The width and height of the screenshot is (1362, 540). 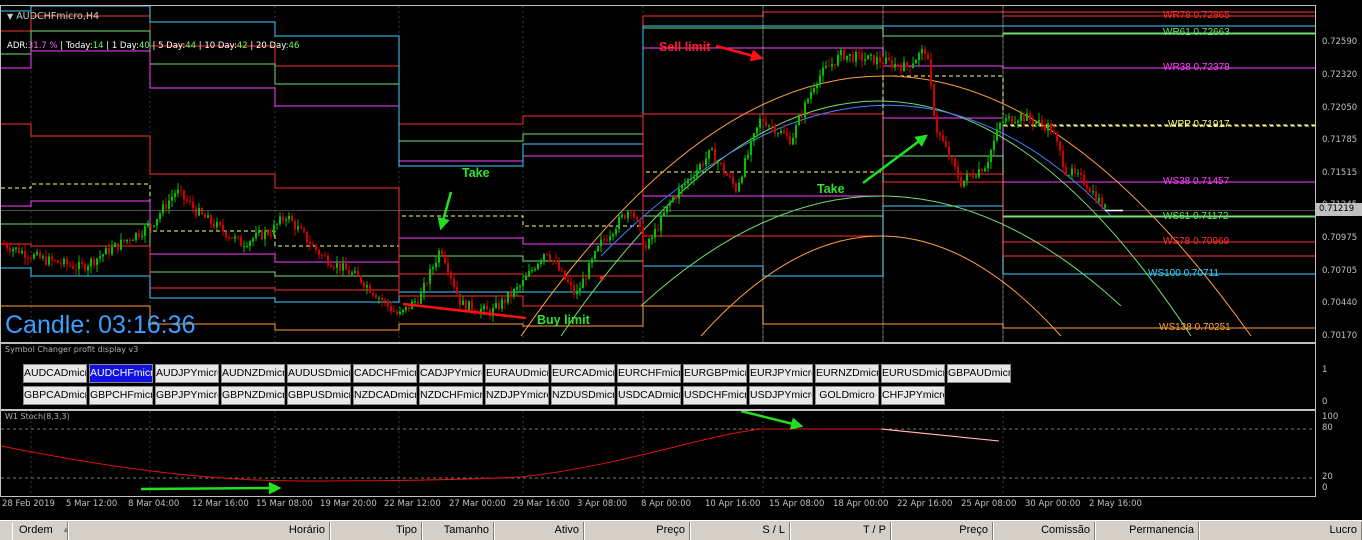 I want to click on column-header-4: Ativo, so click(x=539, y=531).